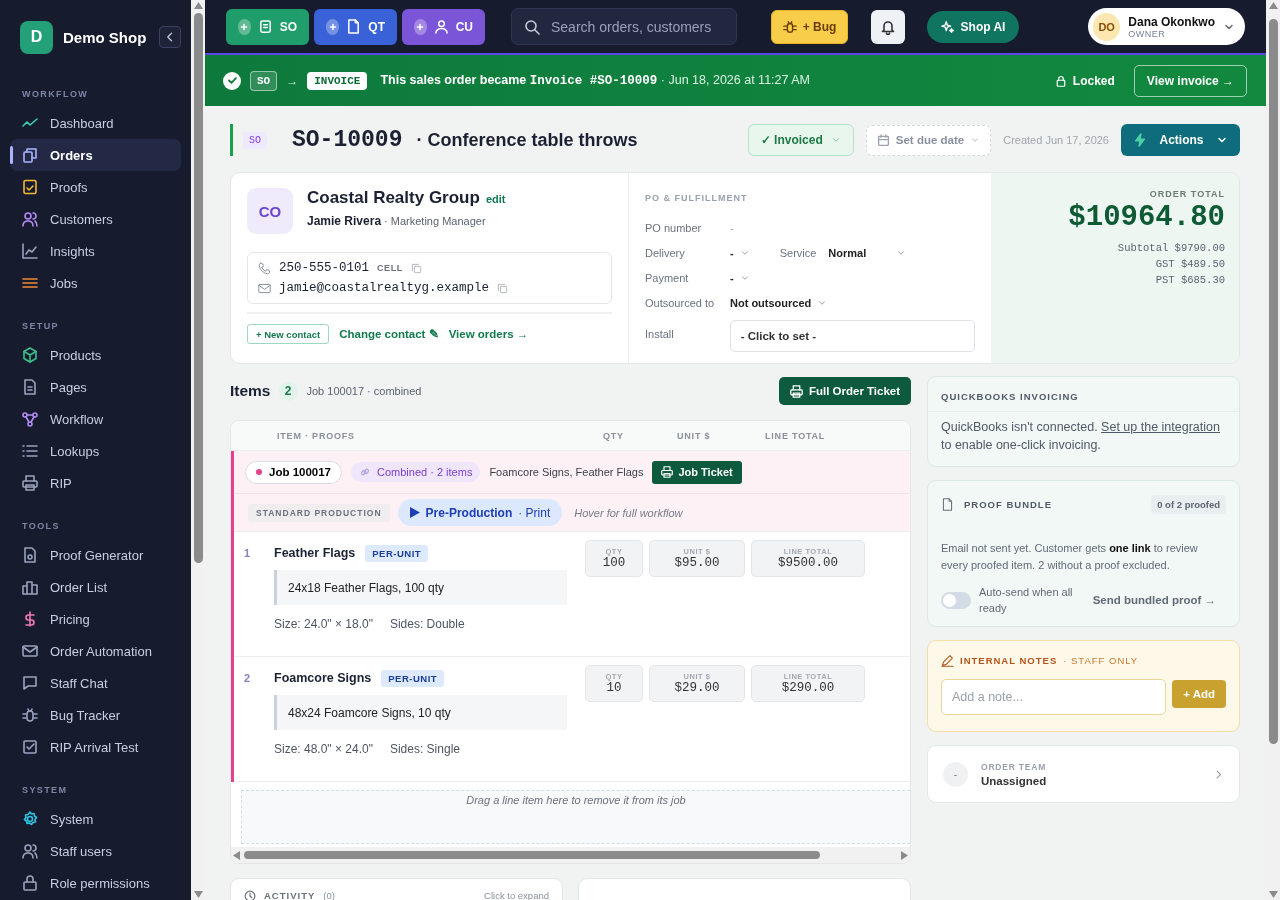  I want to click on new-contact-button: + New contact, so click(288, 334).